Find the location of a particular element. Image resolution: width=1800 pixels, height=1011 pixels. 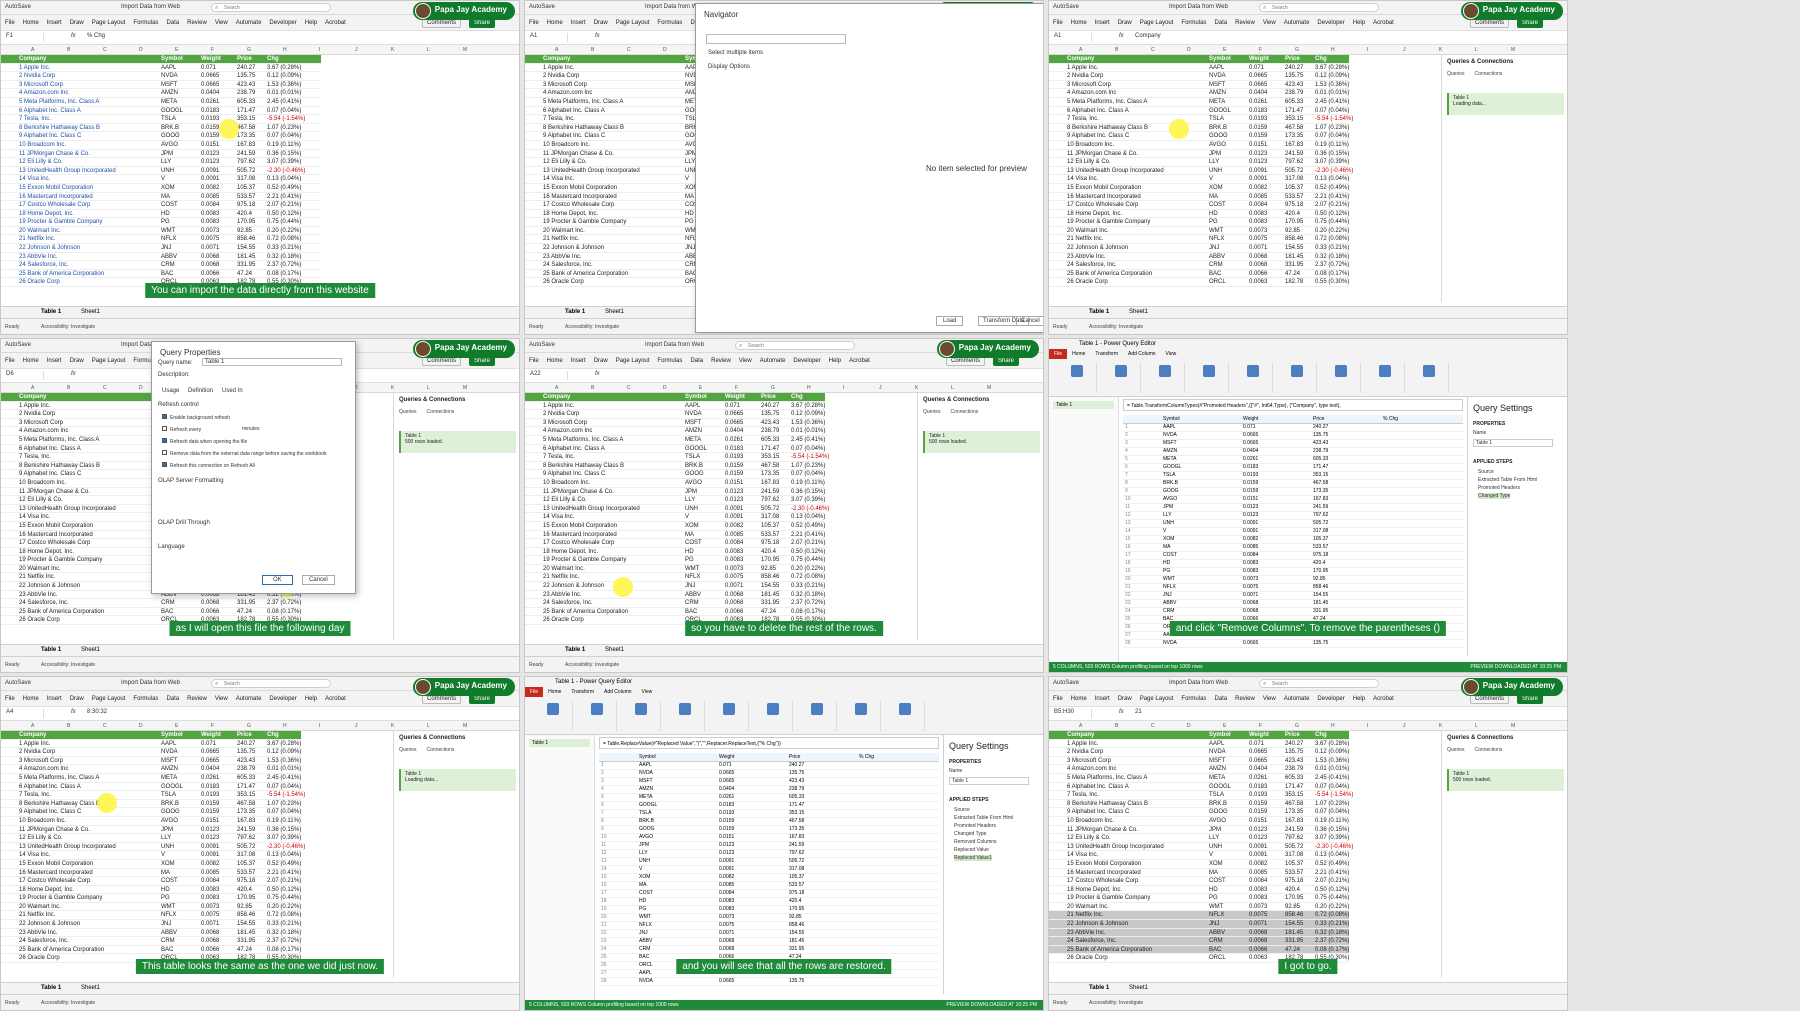

nav-query-item: Table 1 is located at coordinates (559, 743).